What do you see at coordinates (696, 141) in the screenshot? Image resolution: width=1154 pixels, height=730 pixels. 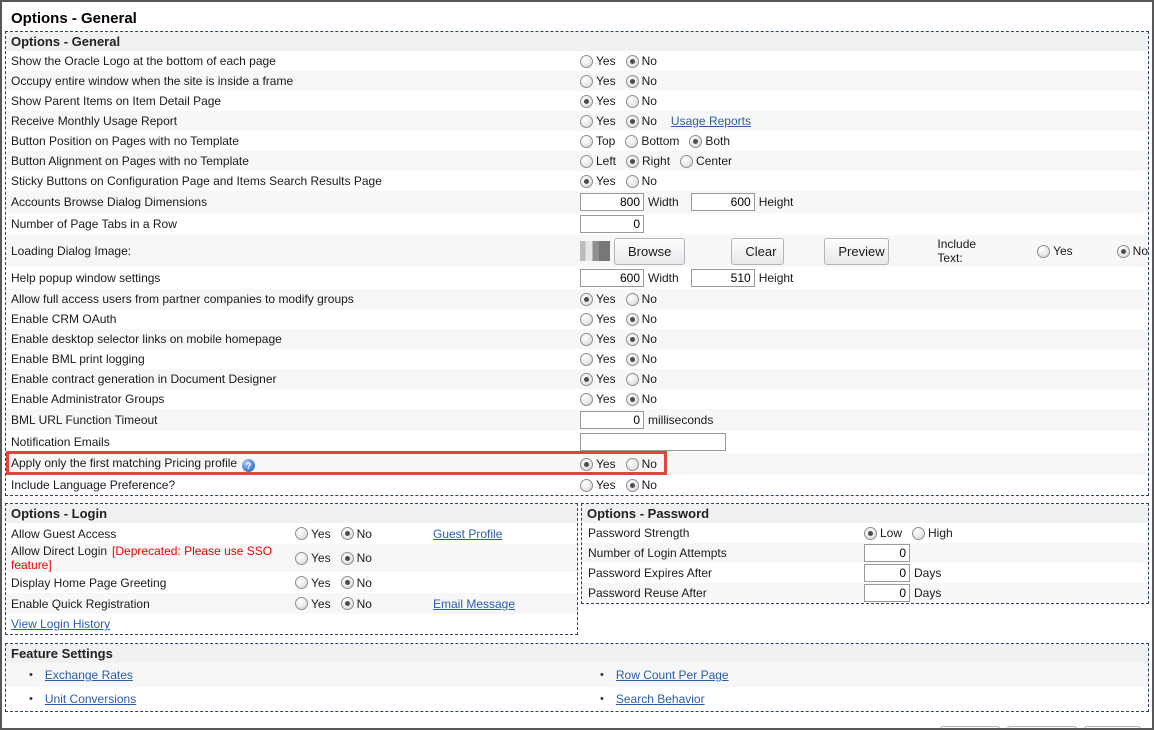 I see `both-radio-selected` at bounding box center [696, 141].